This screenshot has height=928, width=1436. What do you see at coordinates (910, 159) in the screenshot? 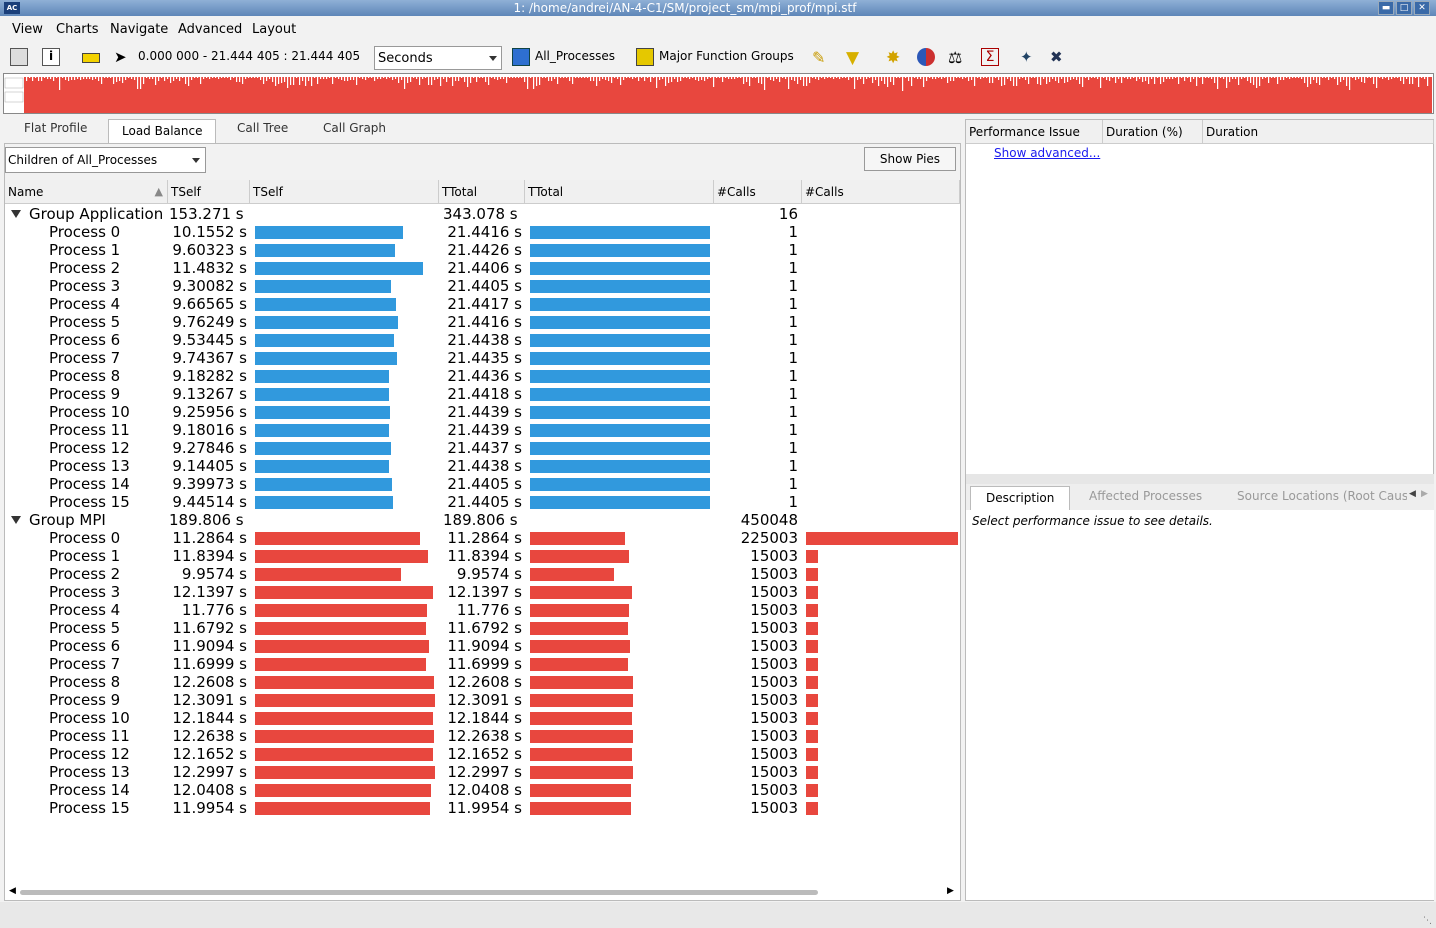
I see `show-pies-button: Show Pies` at bounding box center [910, 159].